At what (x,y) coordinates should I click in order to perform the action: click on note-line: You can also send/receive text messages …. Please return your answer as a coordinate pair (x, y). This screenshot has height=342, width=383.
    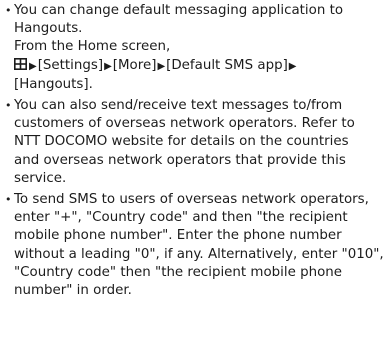
    Looking at the image, I should click on (178, 106).